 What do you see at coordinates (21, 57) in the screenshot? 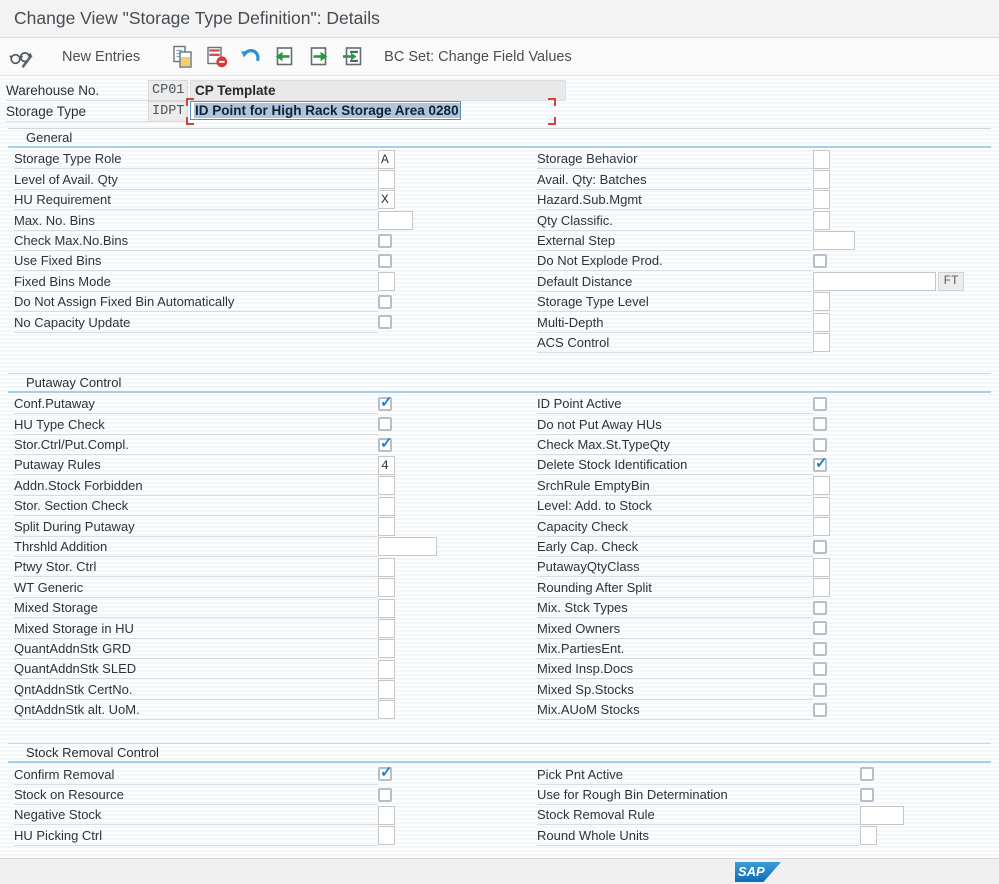
I see `display-change-icon` at bounding box center [21, 57].